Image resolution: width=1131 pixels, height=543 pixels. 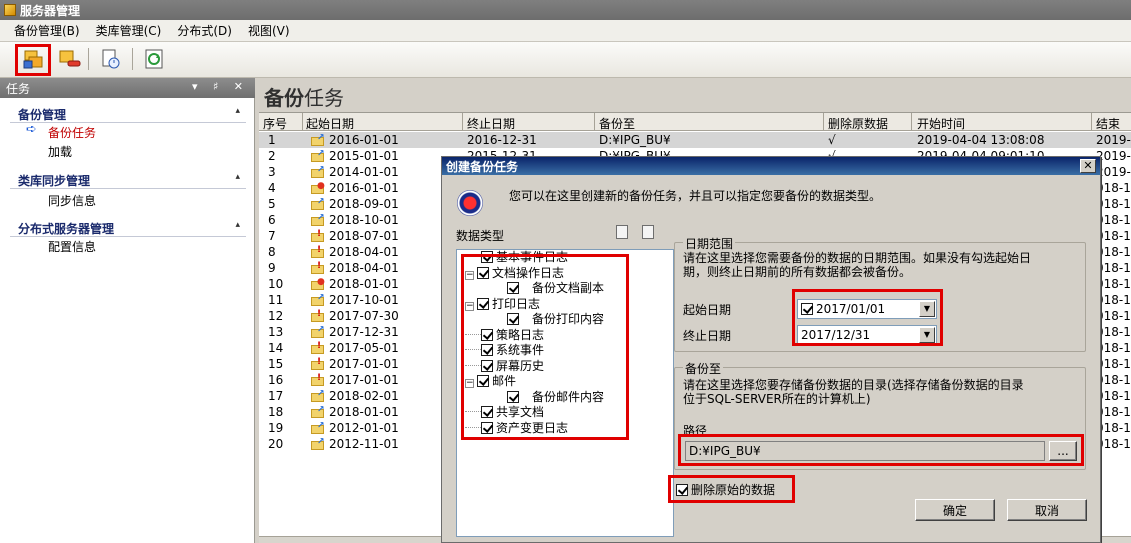 I want to click on cell-start: 2018-10-01, so click(x=364, y=220).